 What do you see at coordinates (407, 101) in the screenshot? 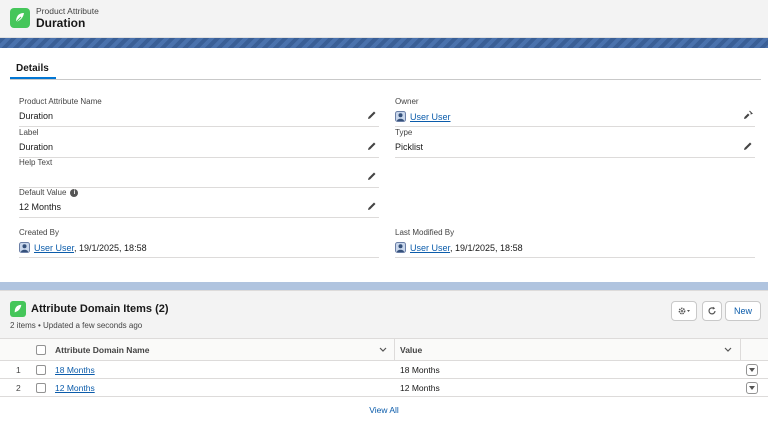
I see `field-label: Owner` at bounding box center [407, 101].